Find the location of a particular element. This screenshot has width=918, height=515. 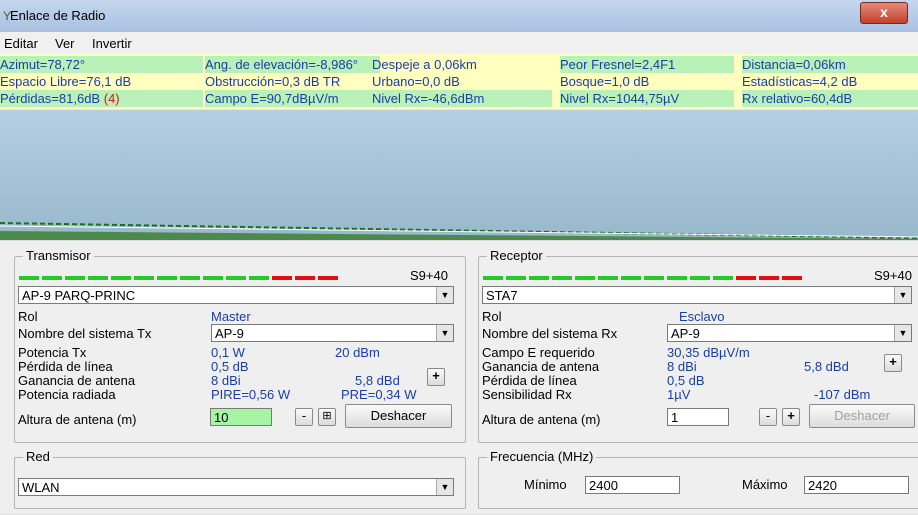

rx-sensitivity-uv: 1µV is located at coordinates (679, 394).